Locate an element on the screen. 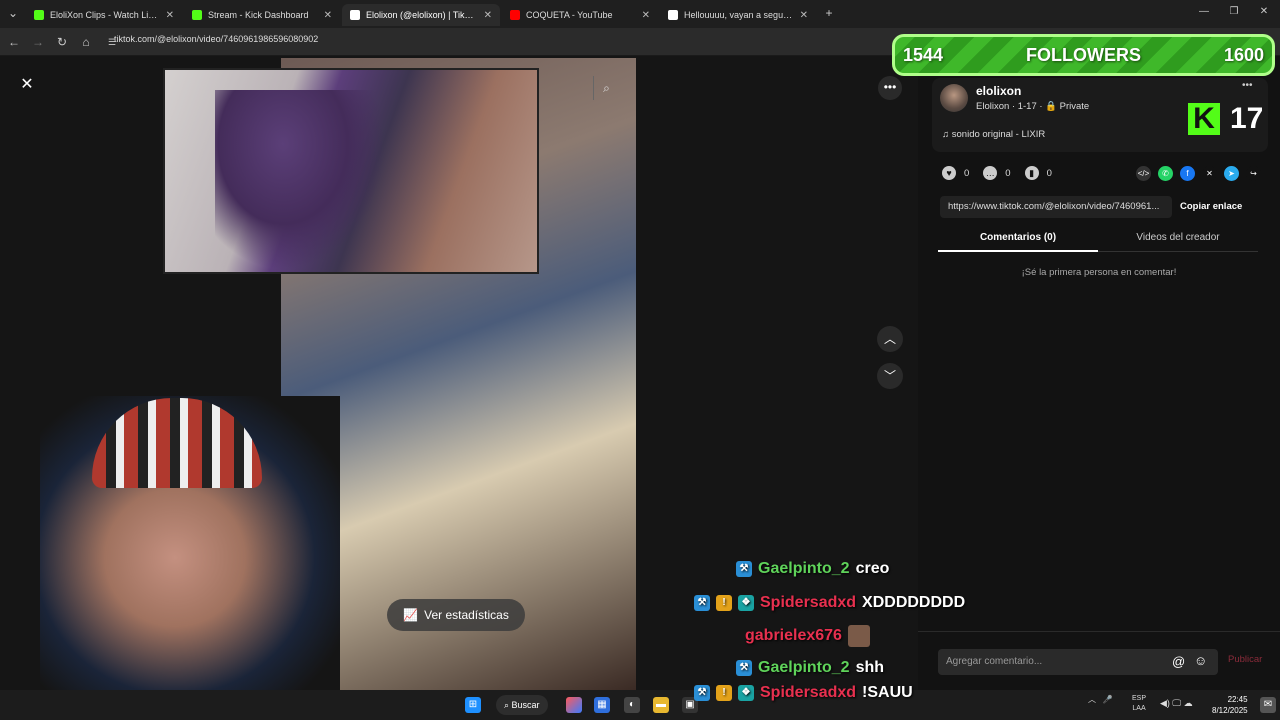  clock-date: 8/12/2025 is located at coordinates (1230, 710).